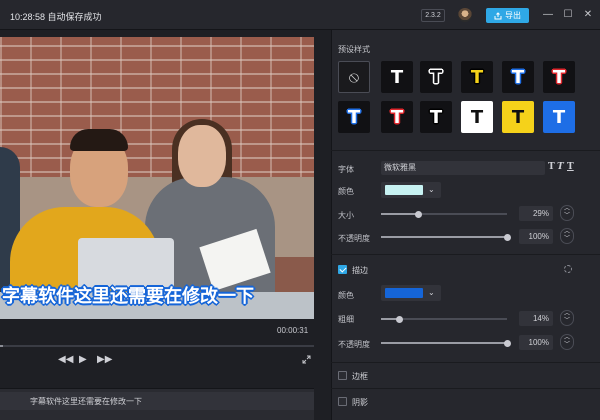  Describe the element at coordinates (436, 117) in the screenshot. I see `preset-style-8: T` at that location.